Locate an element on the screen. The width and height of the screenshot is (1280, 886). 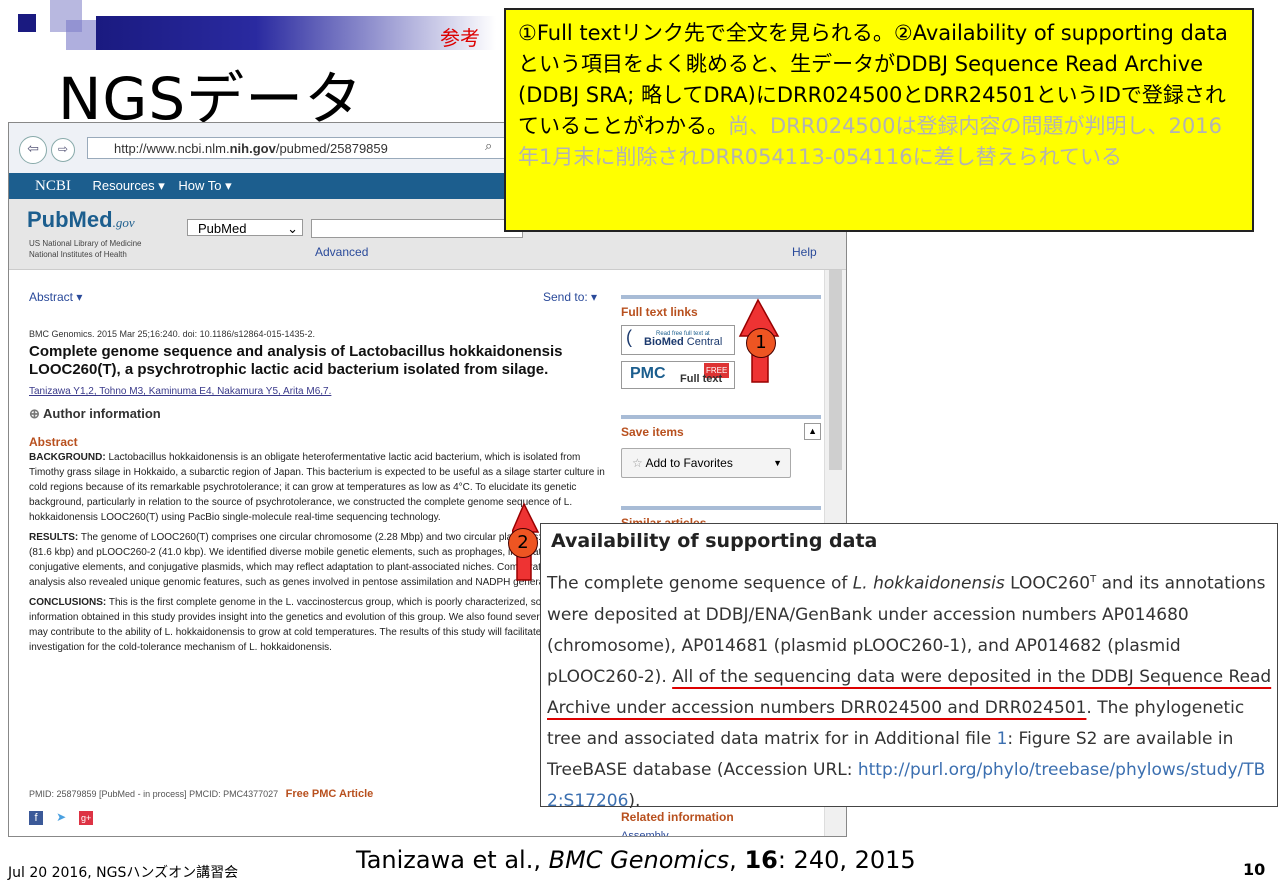
back-button: ⇦ is located at coordinates (33, 150).